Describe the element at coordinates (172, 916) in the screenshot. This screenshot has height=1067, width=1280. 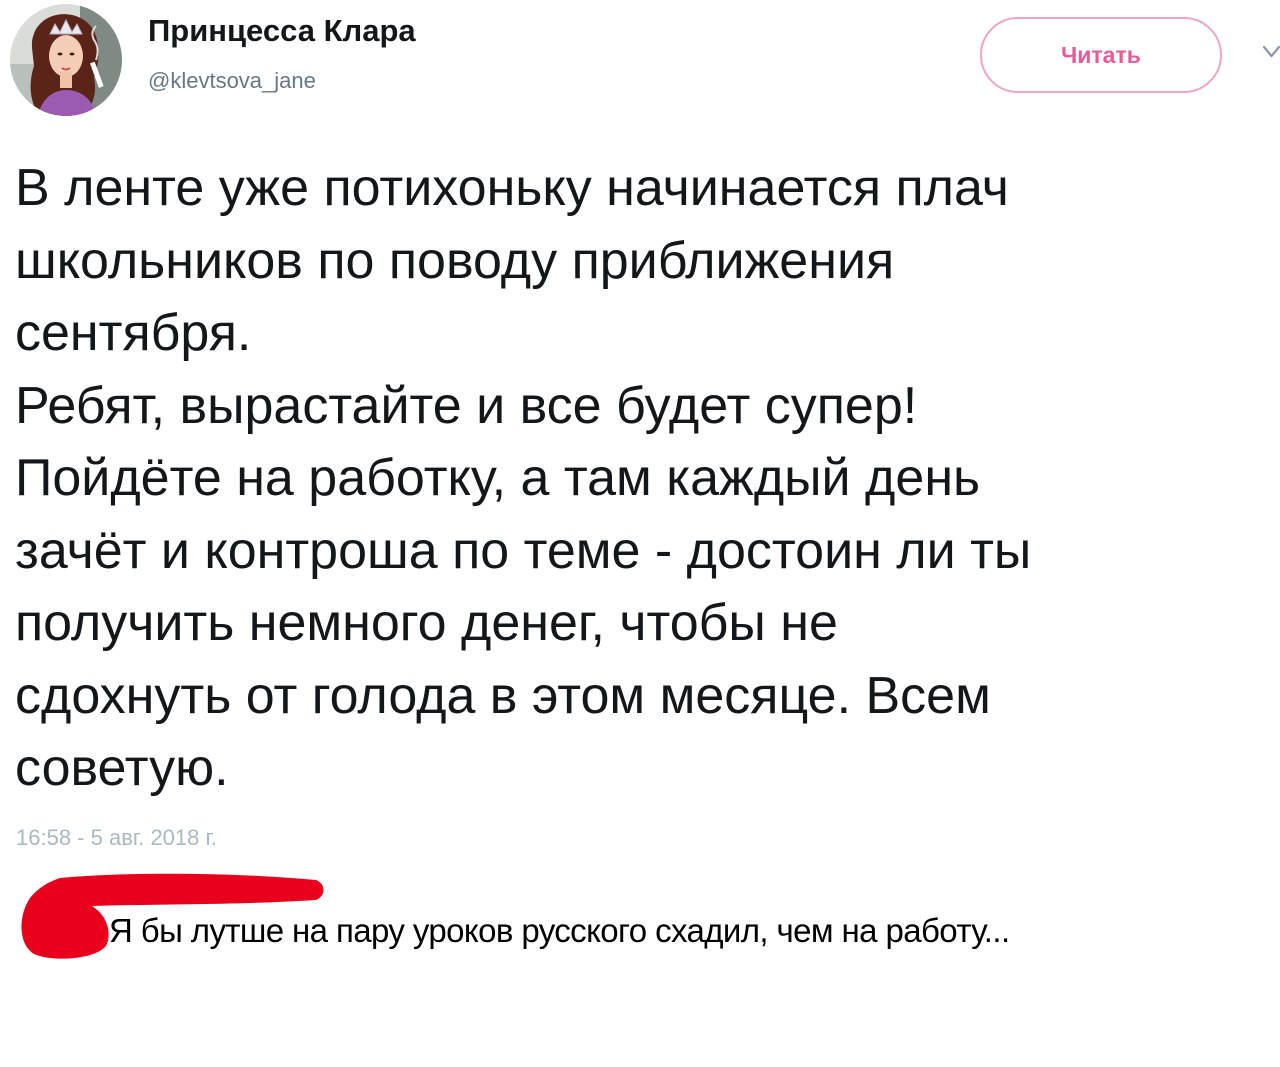
I see `red-redaction-mark` at that location.